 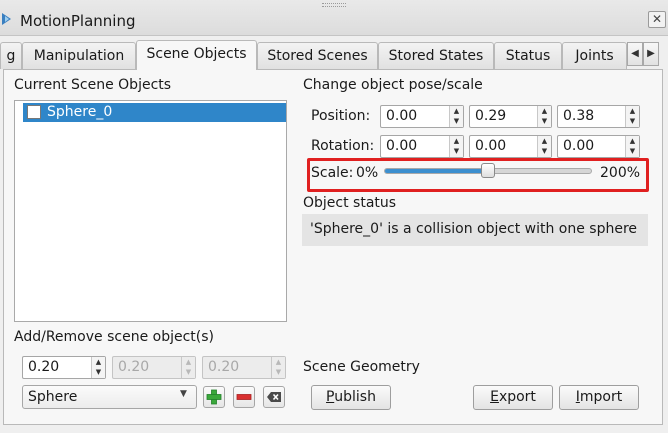 I want to click on export-button: Export, so click(x=513, y=397).